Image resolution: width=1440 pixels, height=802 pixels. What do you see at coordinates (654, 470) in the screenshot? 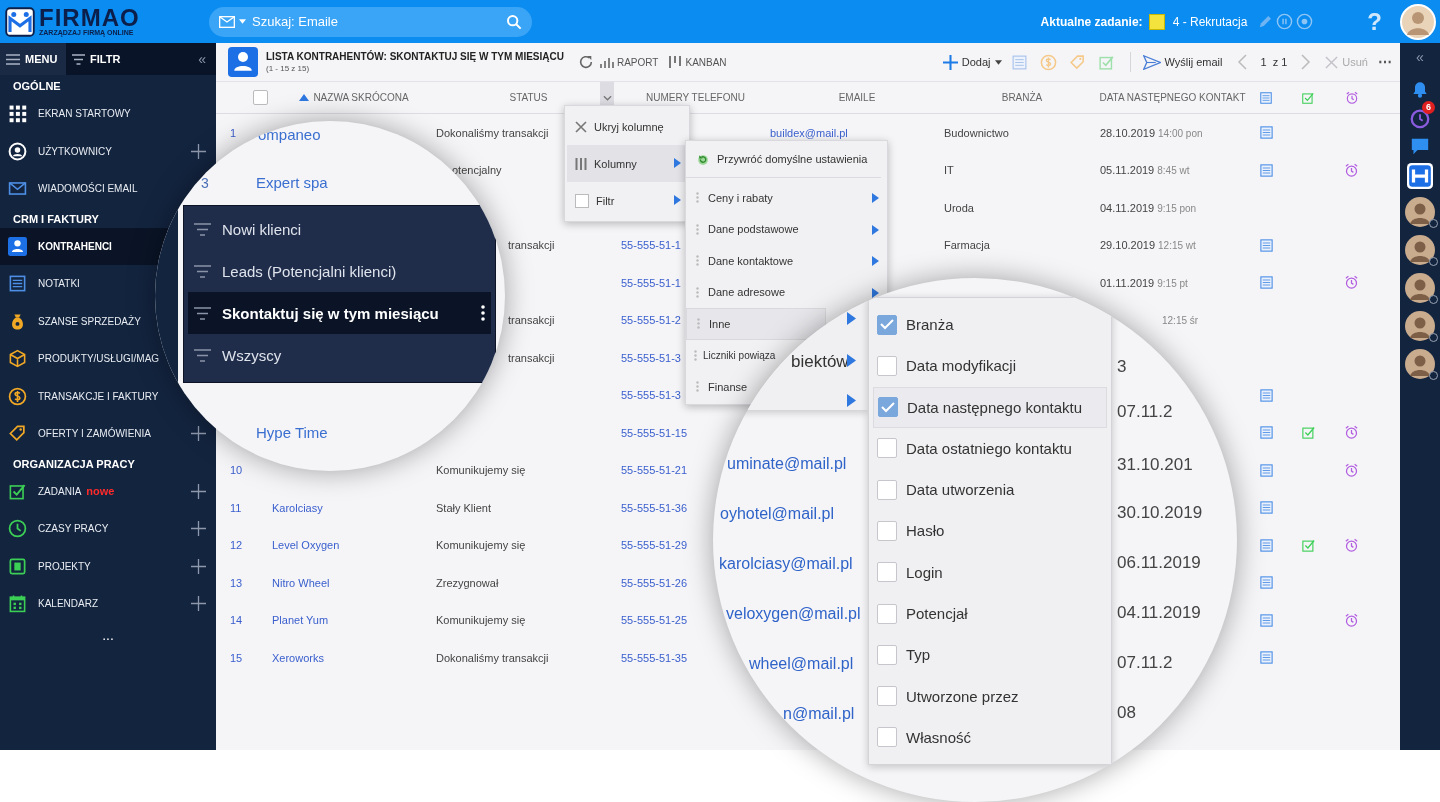
I see `phone-number: 55-555-51-21` at bounding box center [654, 470].